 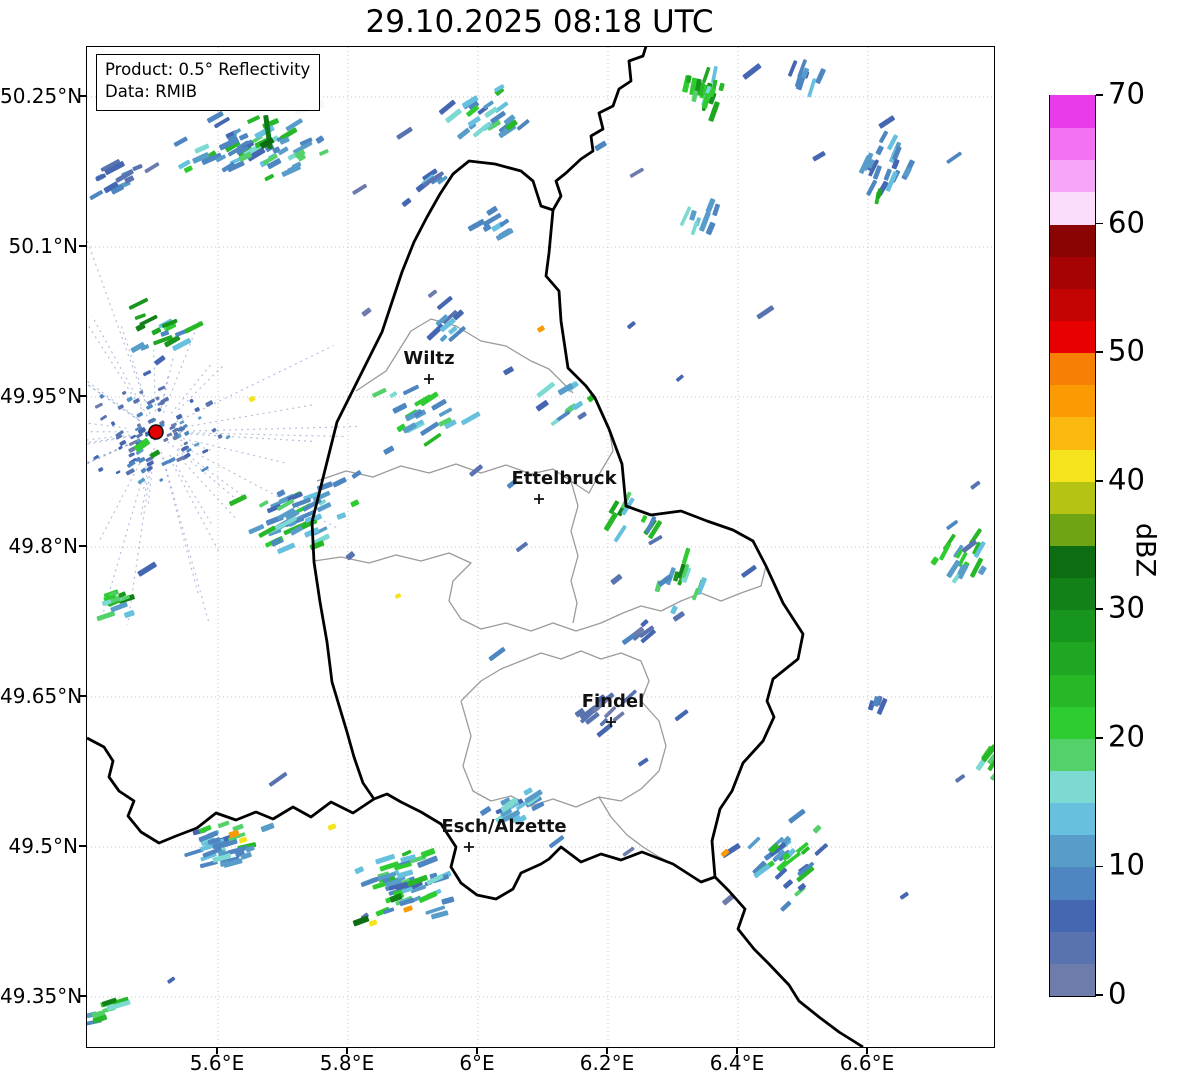 What do you see at coordinates (607, 1063) in the screenshot?
I see `x-tick-label: 6.2°E` at bounding box center [607, 1063].